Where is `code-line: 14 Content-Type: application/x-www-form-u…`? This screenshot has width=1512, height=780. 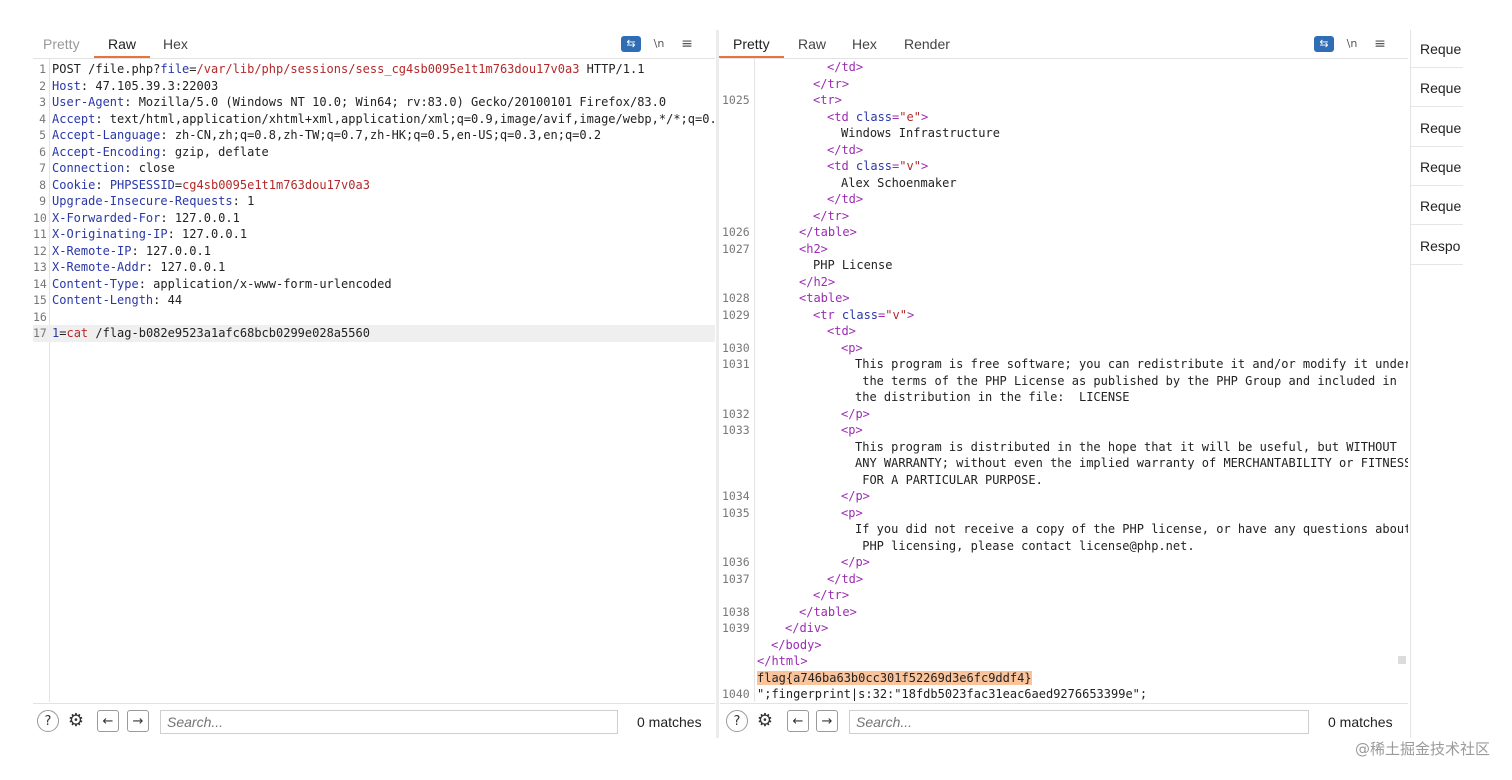 code-line: 14 Content-Type: application/x-www-form-u… is located at coordinates (374, 284).